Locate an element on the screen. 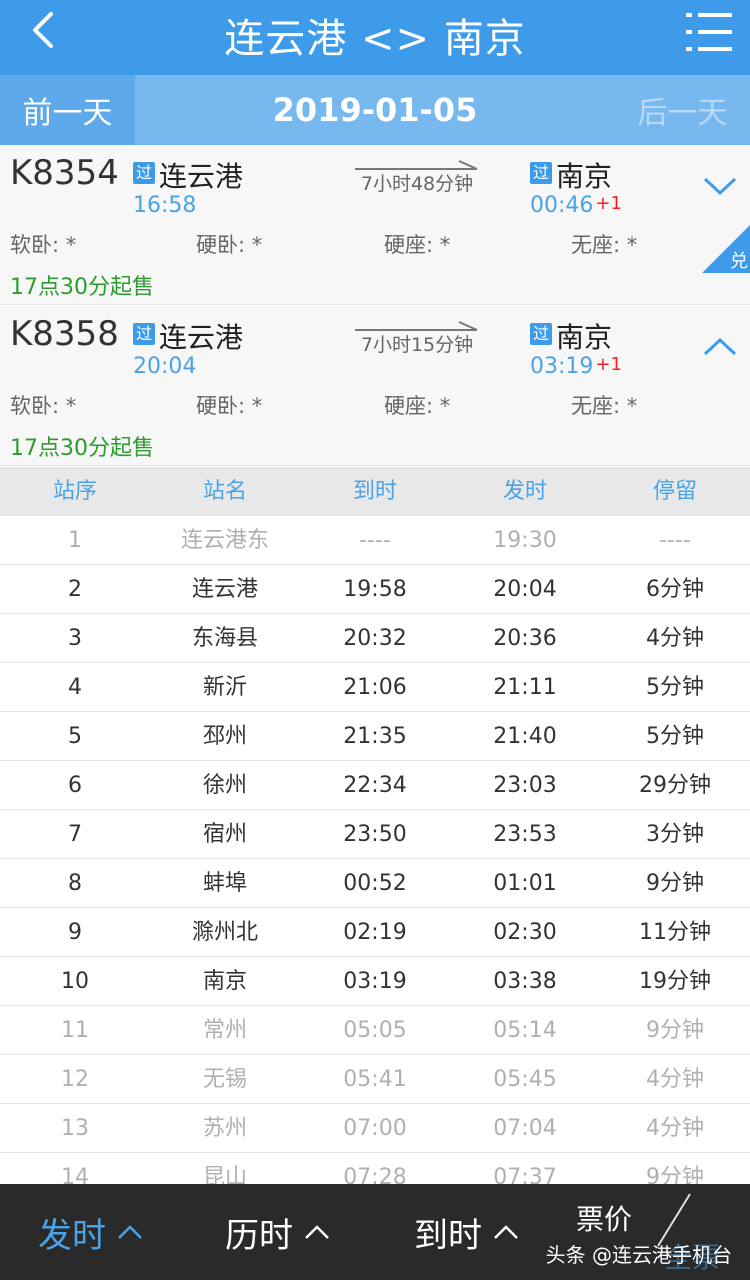  stop-duration: 9分钟 is located at coordinates (675, 883).